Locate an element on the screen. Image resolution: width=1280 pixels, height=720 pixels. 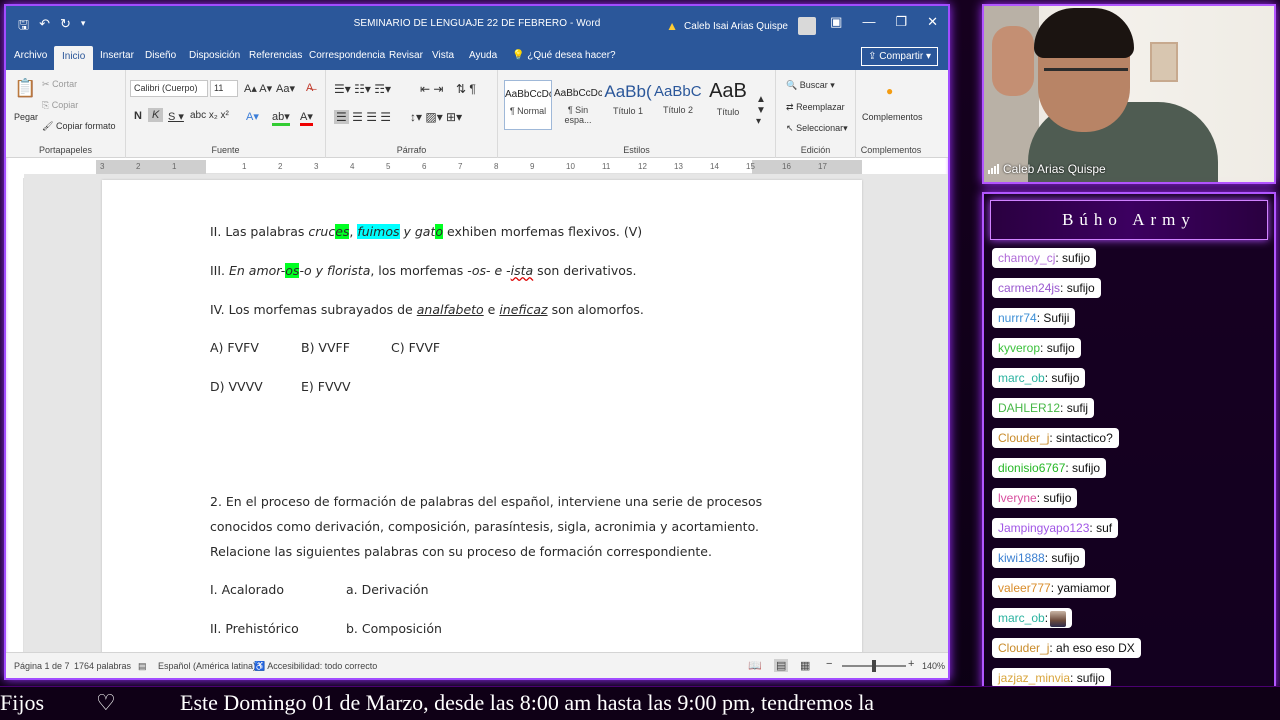
chat-username: kiwi1888 is located at coordinates (1021, 558).